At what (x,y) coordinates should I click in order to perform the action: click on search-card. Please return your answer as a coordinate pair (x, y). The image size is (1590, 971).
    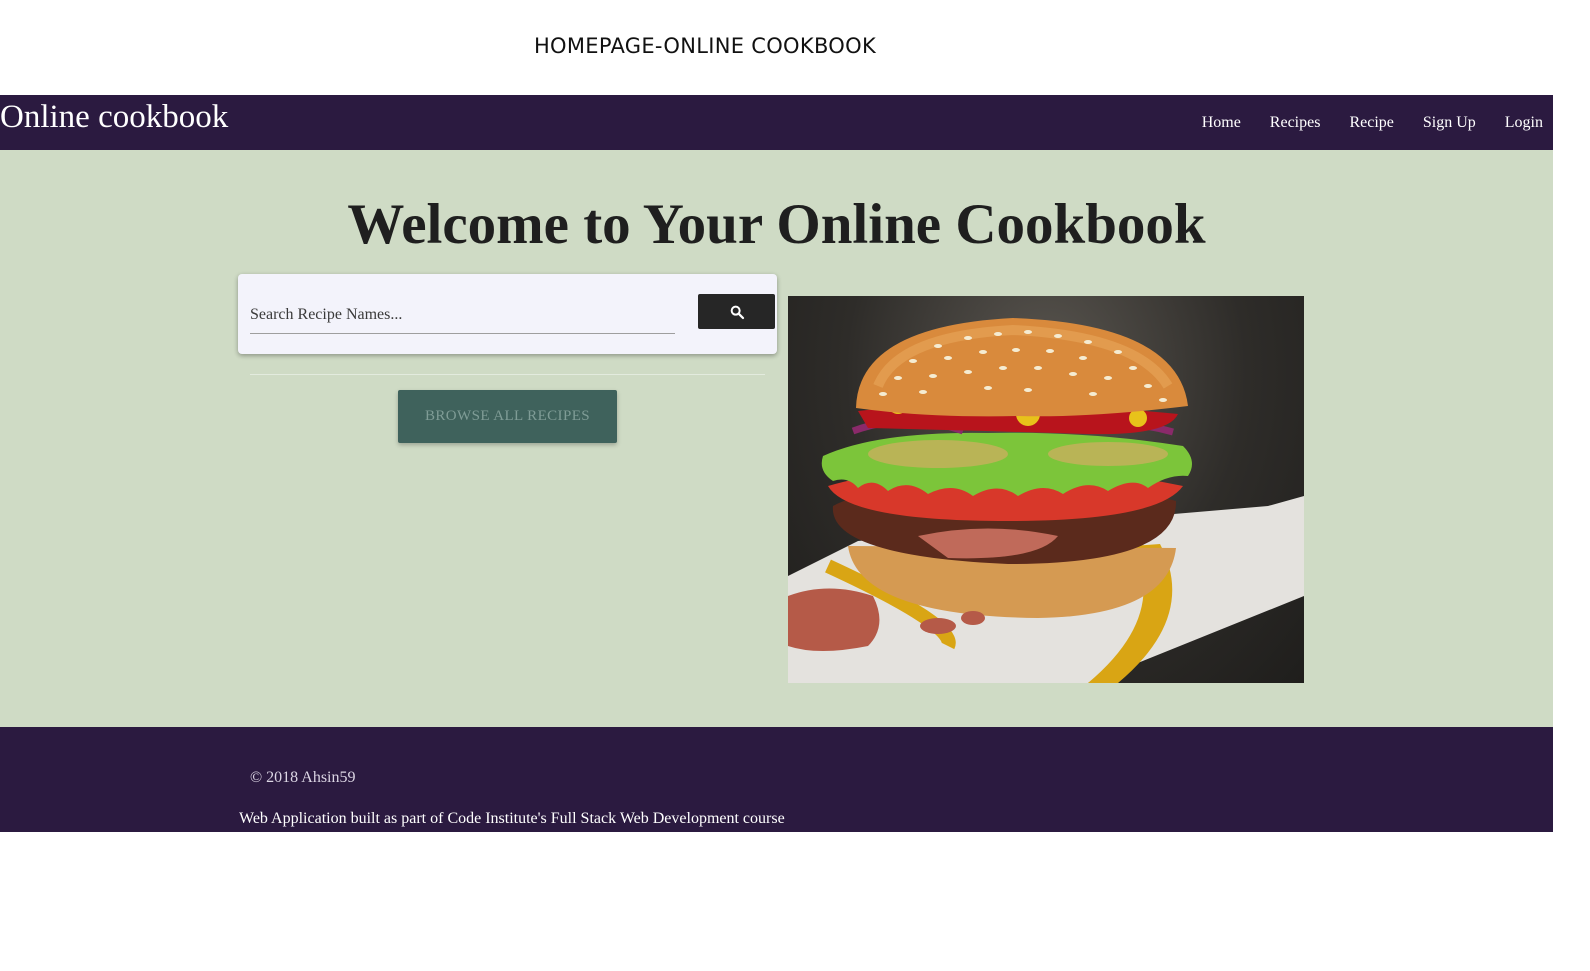
    Looking at the image, I should click on (507, 314).